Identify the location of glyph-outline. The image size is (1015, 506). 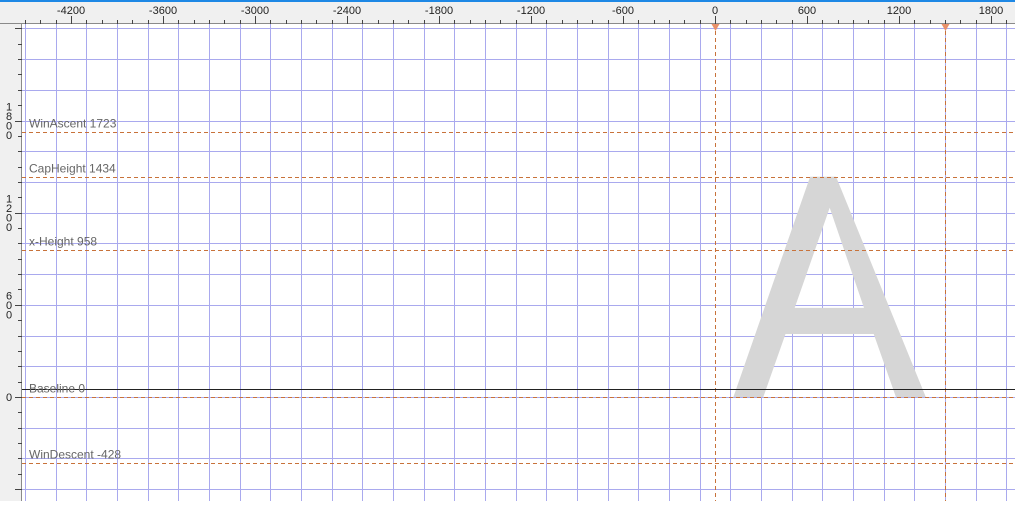
(829, 286).